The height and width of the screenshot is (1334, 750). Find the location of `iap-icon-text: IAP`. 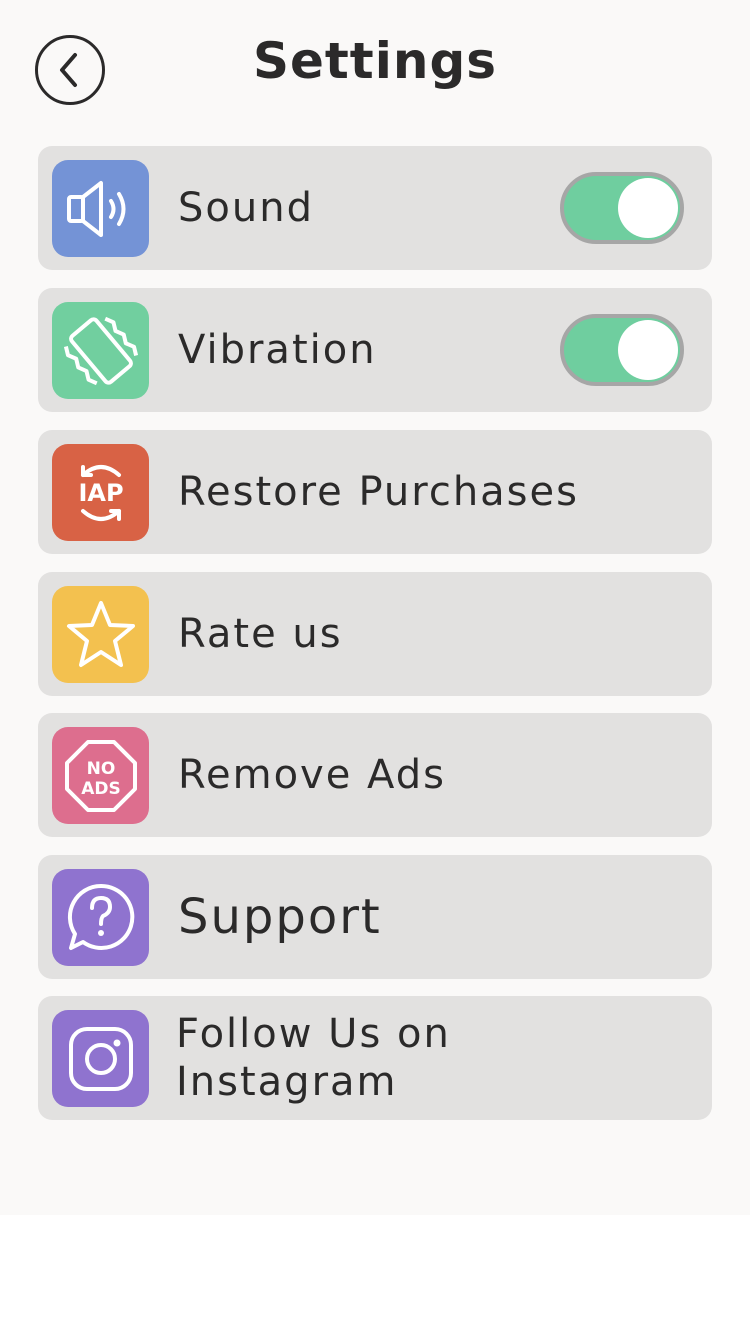

iap-icon-text: IAP is located at coordinates (100, 493).